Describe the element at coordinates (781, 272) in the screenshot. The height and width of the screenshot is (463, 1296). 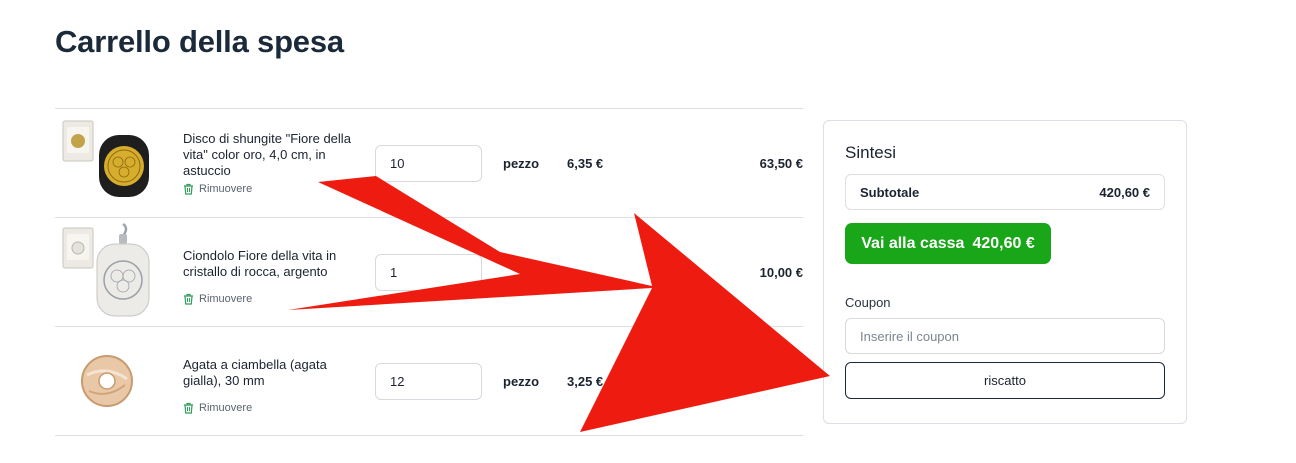
I see `line-total: 10,00 €` at that location.